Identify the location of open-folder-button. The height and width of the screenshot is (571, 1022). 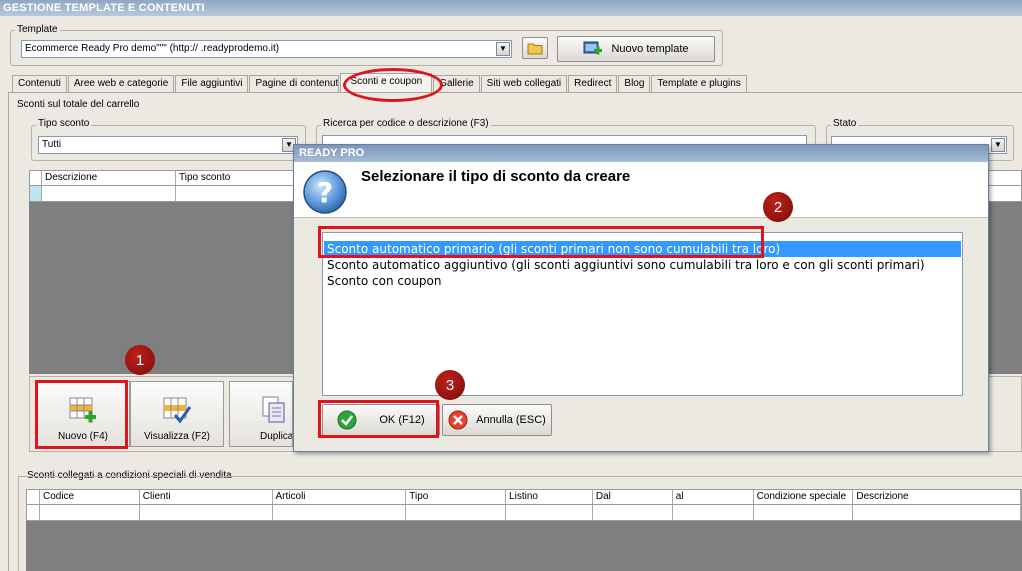
(535, 48).